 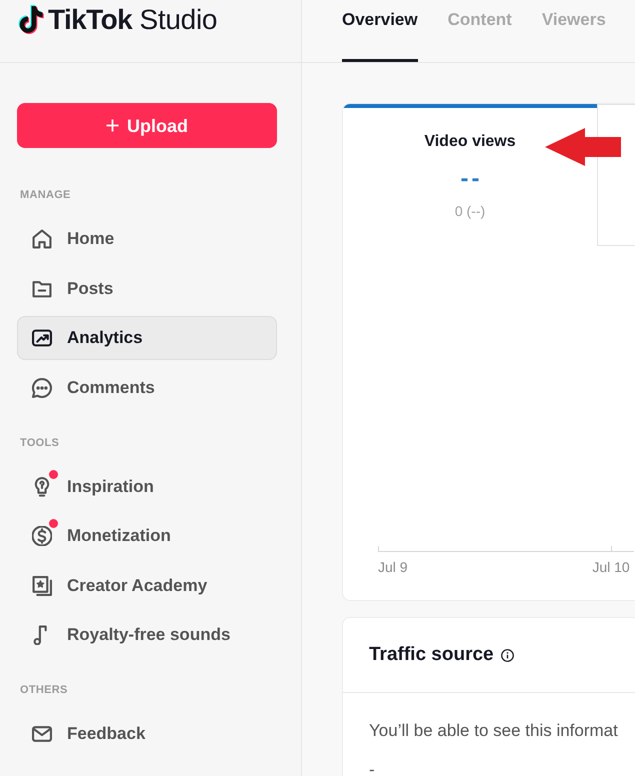 I want to click on chart-icon, so click(x=42, y=338).